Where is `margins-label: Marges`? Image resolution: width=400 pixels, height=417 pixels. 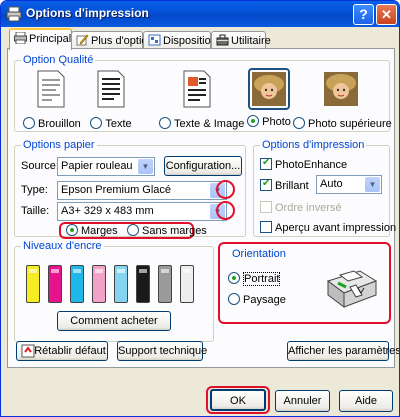 margins-label: Marges is located at coordinates (99, 231).